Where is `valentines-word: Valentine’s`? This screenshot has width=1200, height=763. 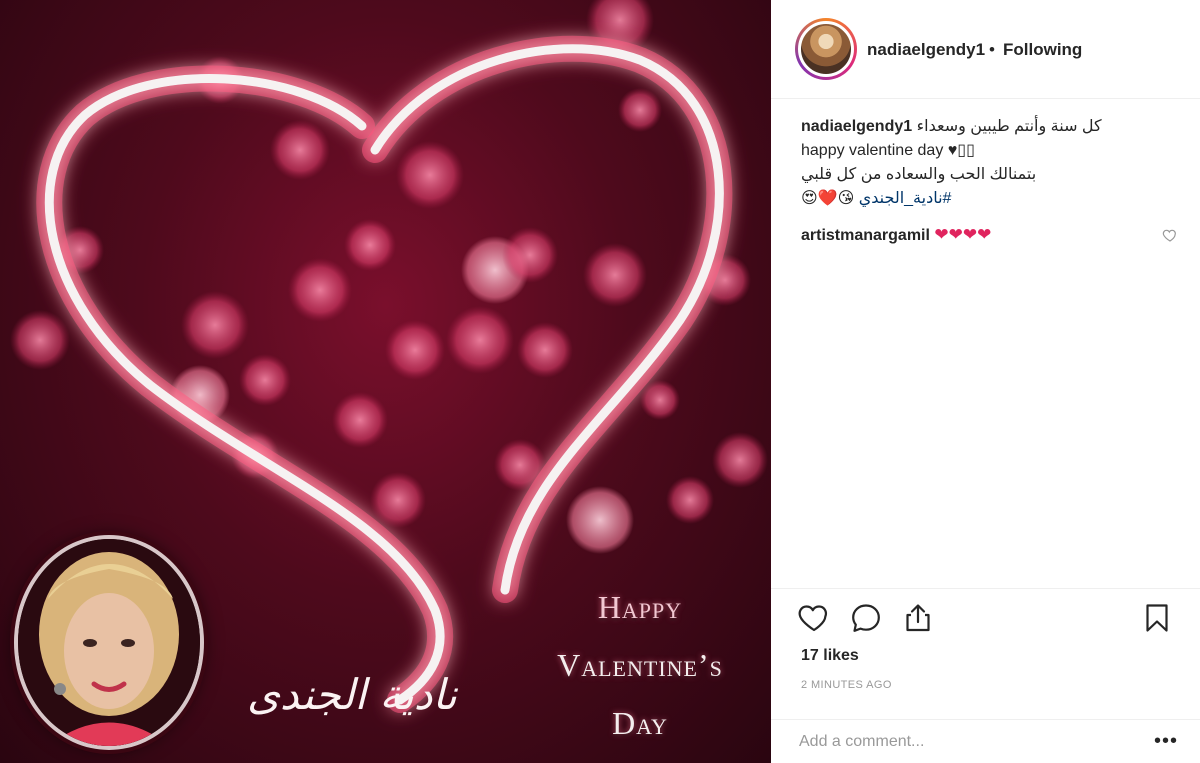
valentines-word: Valentine’s is located at coordinates (640, 665).